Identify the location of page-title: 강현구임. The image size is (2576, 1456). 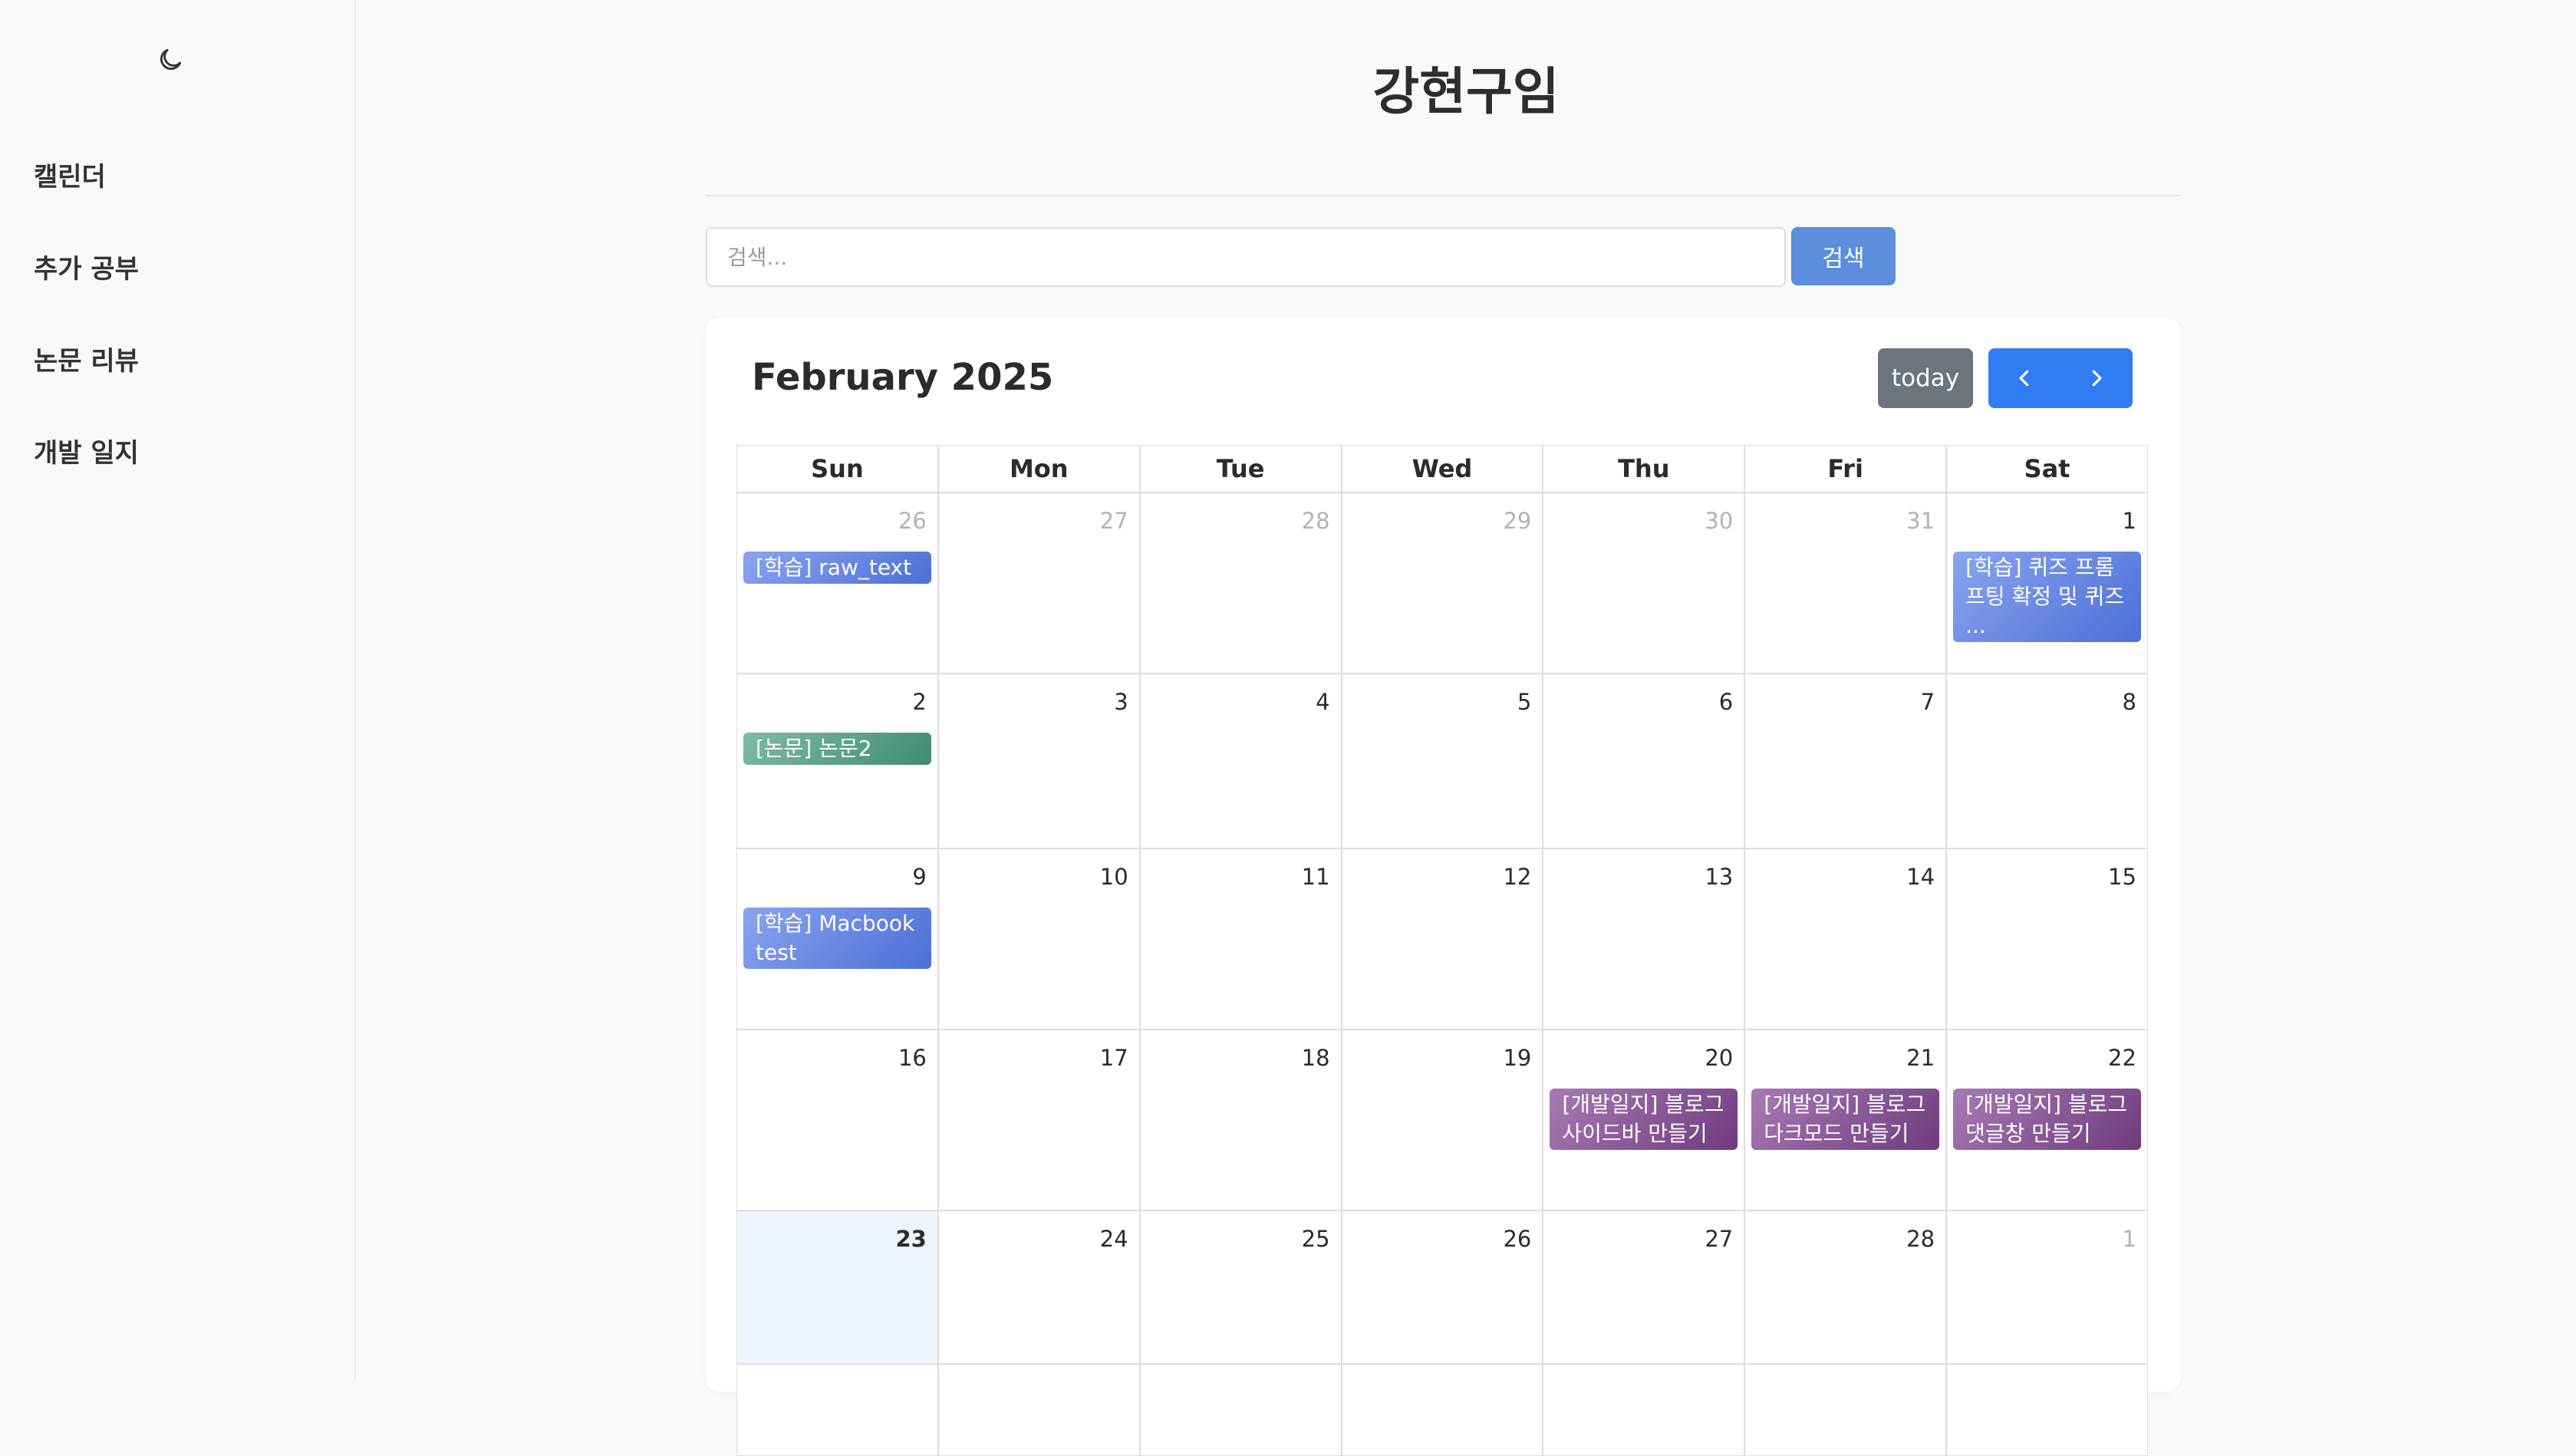
(1466, 91).